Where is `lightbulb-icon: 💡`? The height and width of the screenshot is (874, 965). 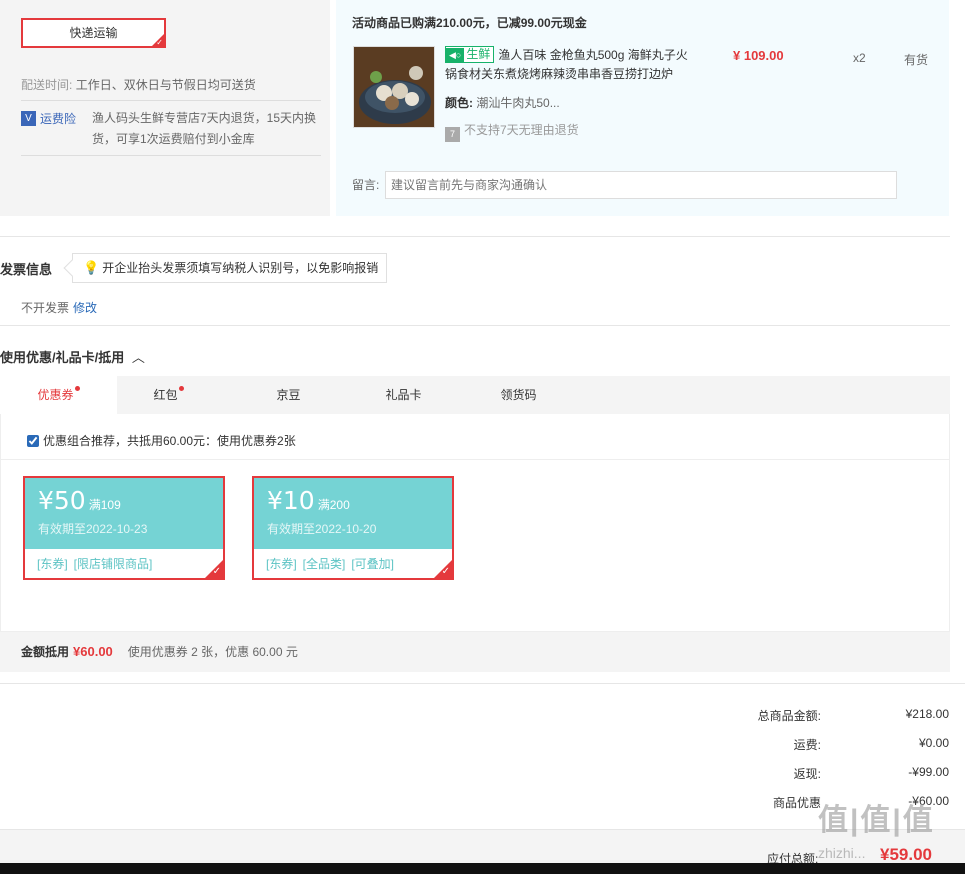 lightbulb-icon: 💡 is located at coordinates (91, 267).